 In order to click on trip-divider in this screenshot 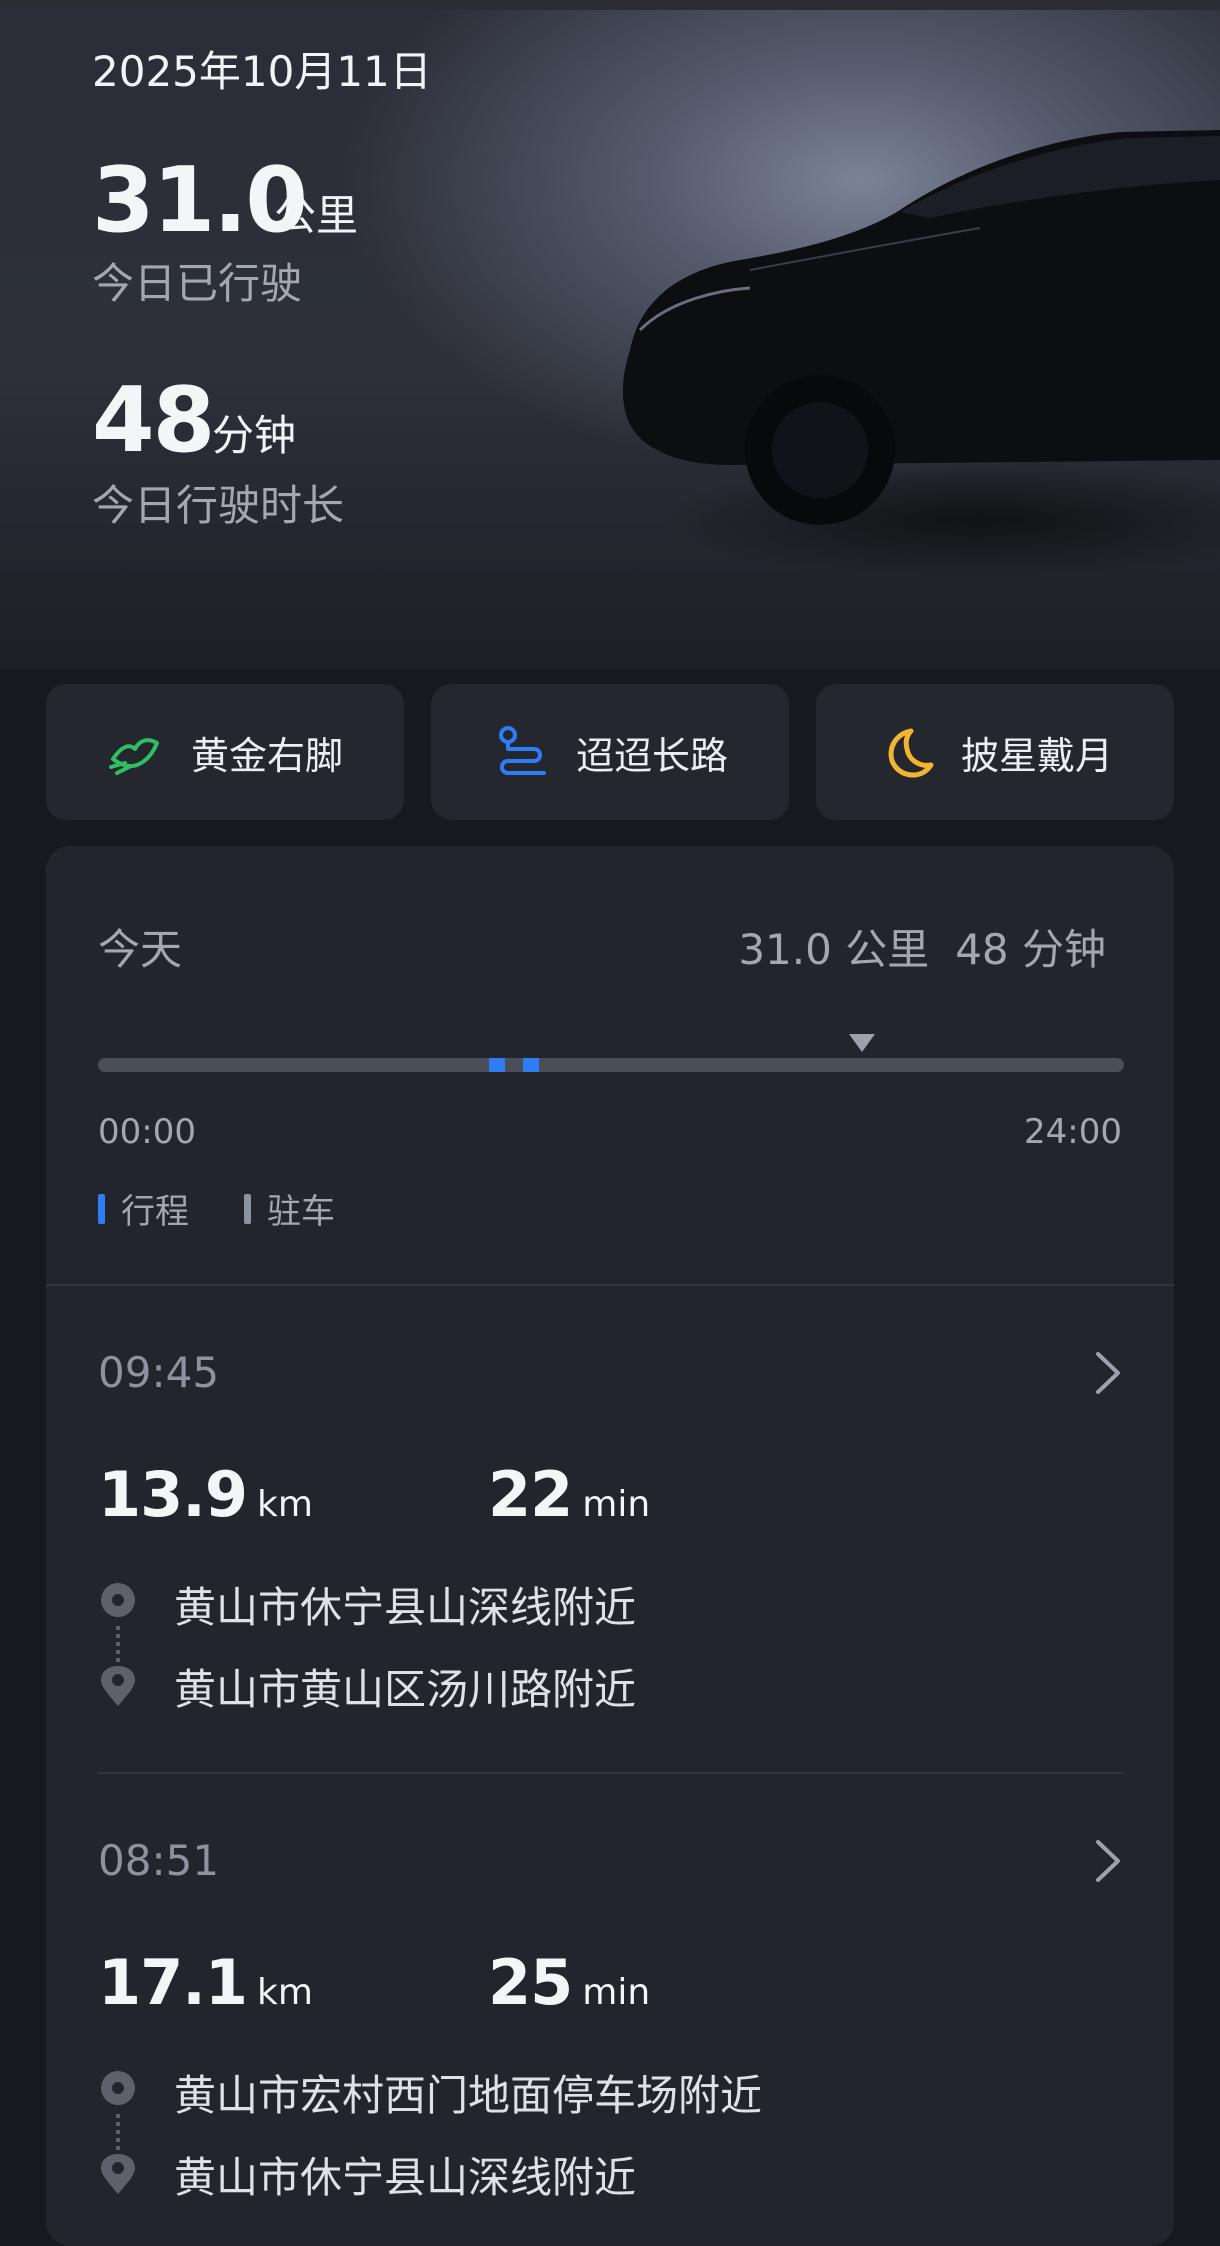, I will do `click(611, 1773)`.